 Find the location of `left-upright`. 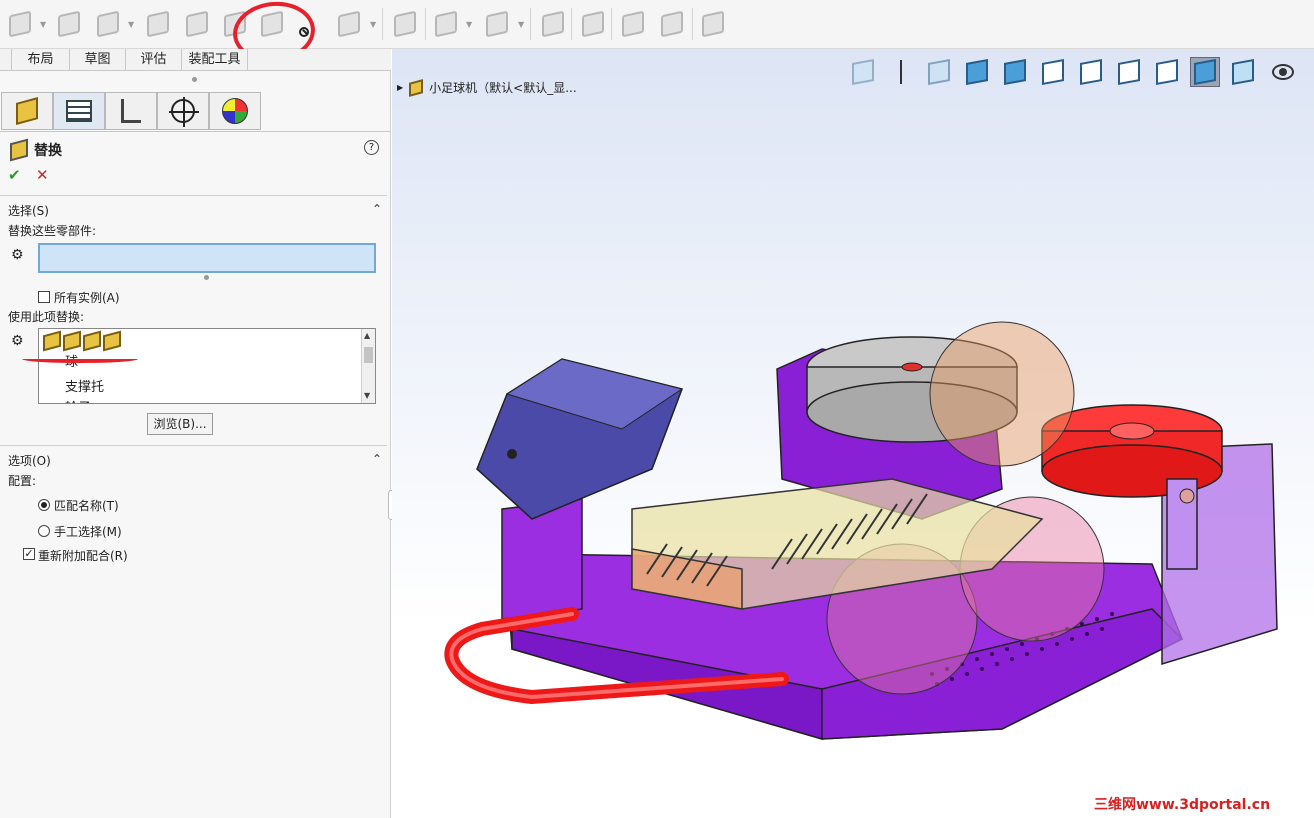

left-upright is located at coordinates (542, 559).